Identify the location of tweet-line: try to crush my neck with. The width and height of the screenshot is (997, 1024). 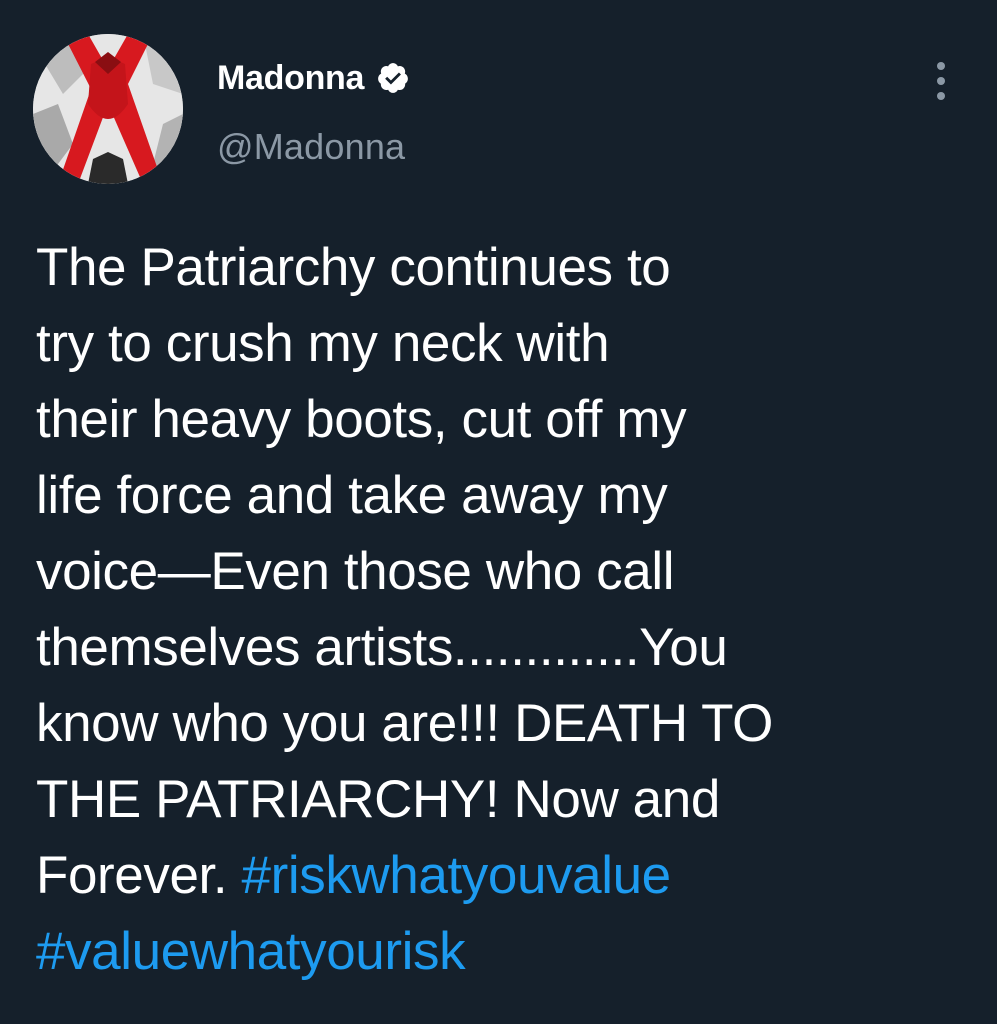
(323, 343).